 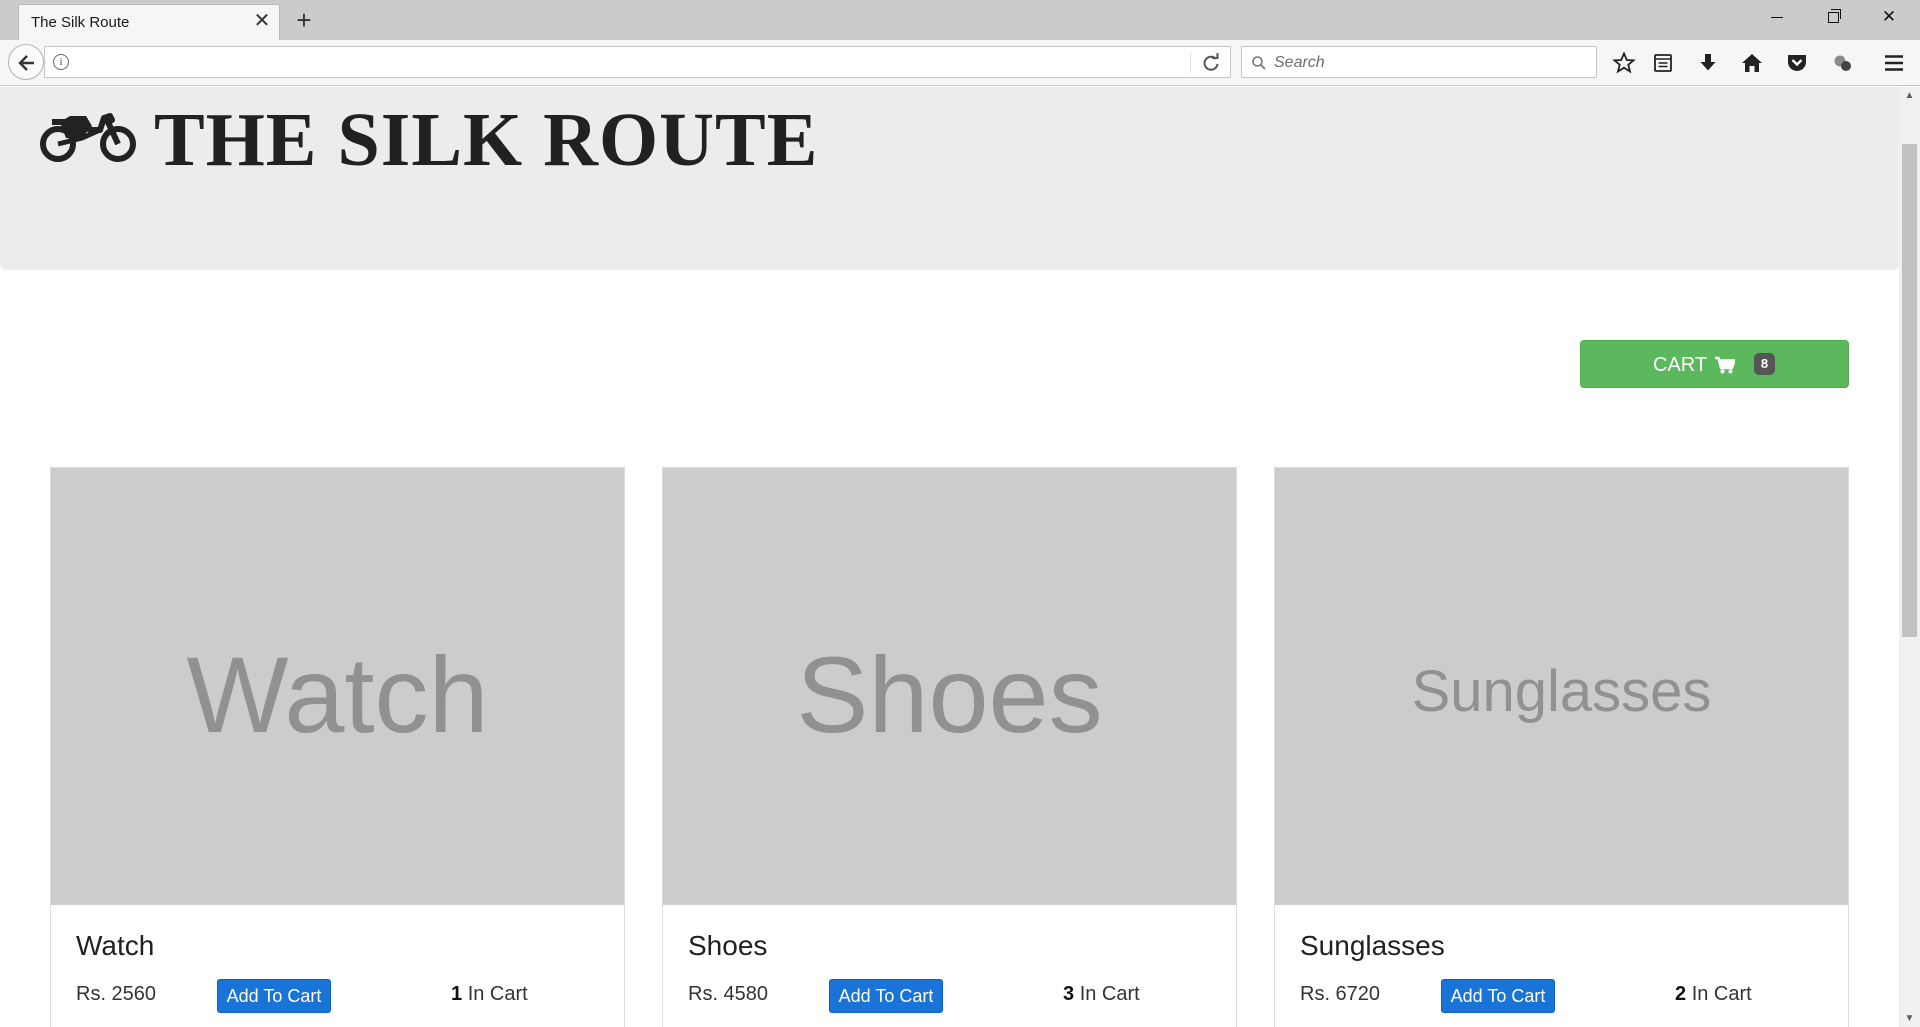 I want to click on reload-icon, so click(x=1211, y=63).